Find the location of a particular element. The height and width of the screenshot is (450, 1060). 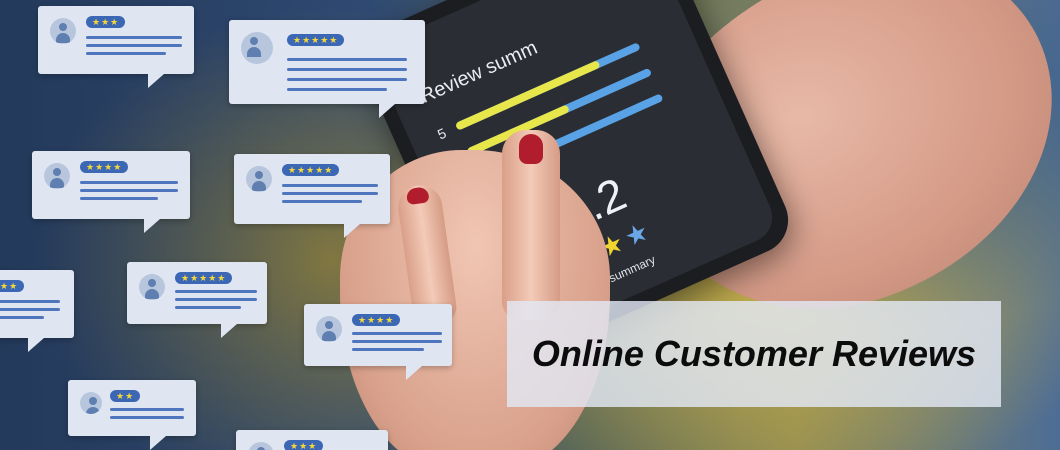

index-finger is located at coordinates (531, 225).